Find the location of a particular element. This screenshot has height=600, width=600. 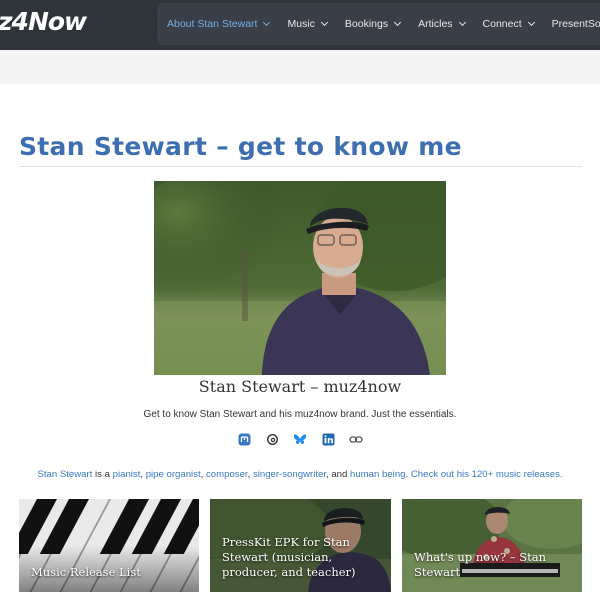

nav-item-label: Music is located at coordinates (301, 24).